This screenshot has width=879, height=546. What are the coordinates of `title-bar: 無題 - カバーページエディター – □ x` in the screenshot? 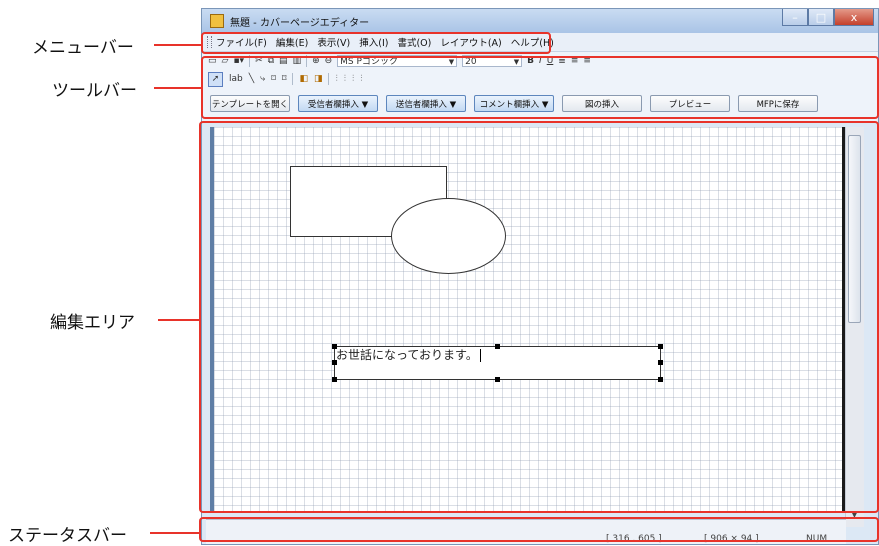 It's located at (540, 21).